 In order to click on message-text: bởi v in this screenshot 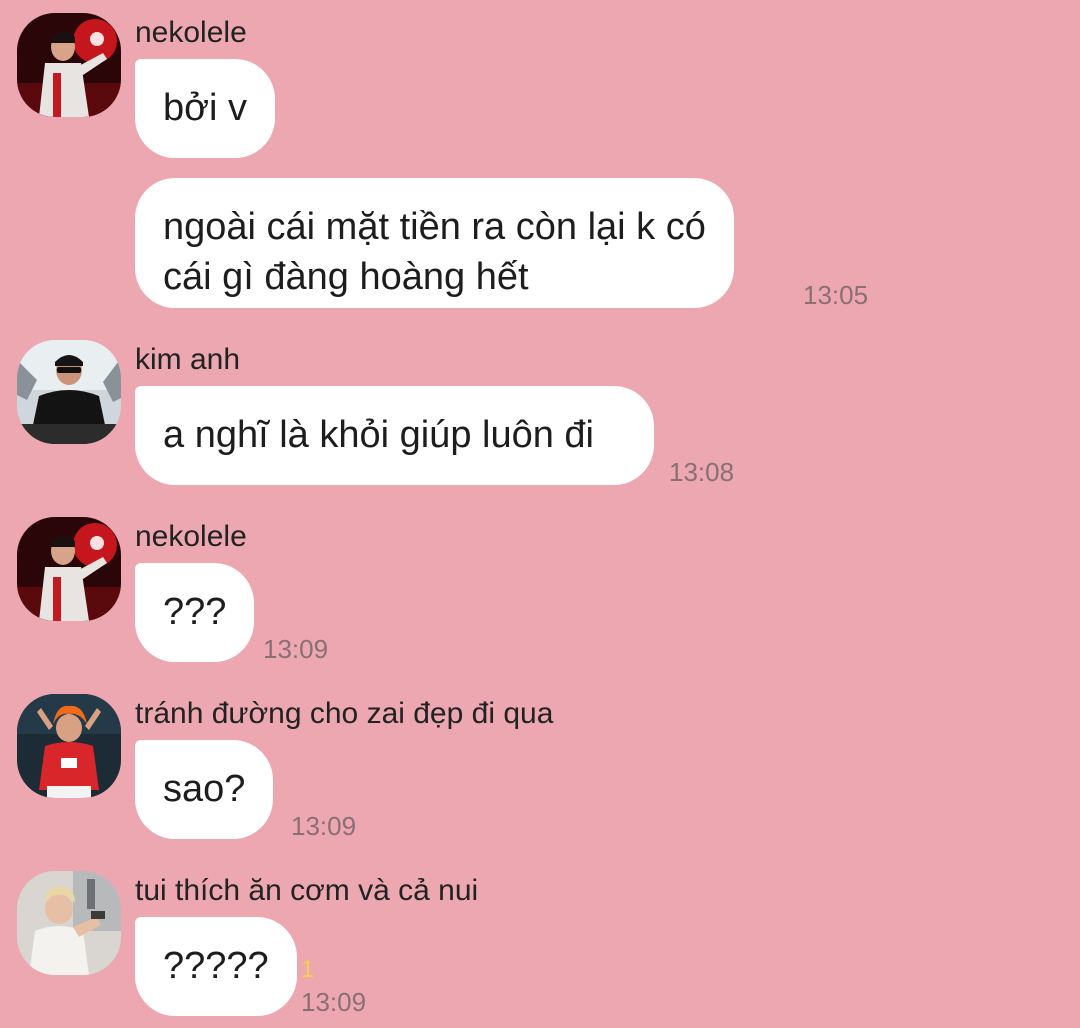, I will do `click(205, 108)`.